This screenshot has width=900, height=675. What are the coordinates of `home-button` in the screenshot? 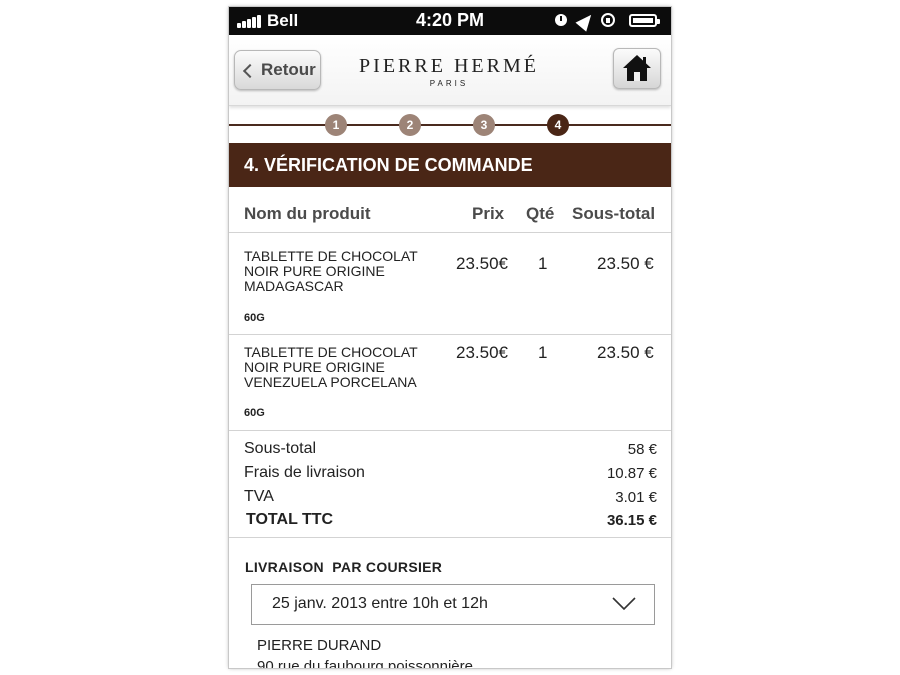 It's located at (637, 68).